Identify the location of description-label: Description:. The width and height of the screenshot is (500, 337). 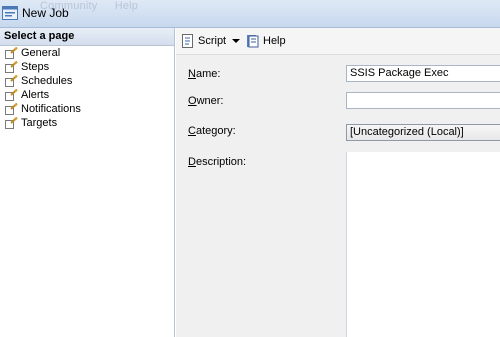
(217, 162).